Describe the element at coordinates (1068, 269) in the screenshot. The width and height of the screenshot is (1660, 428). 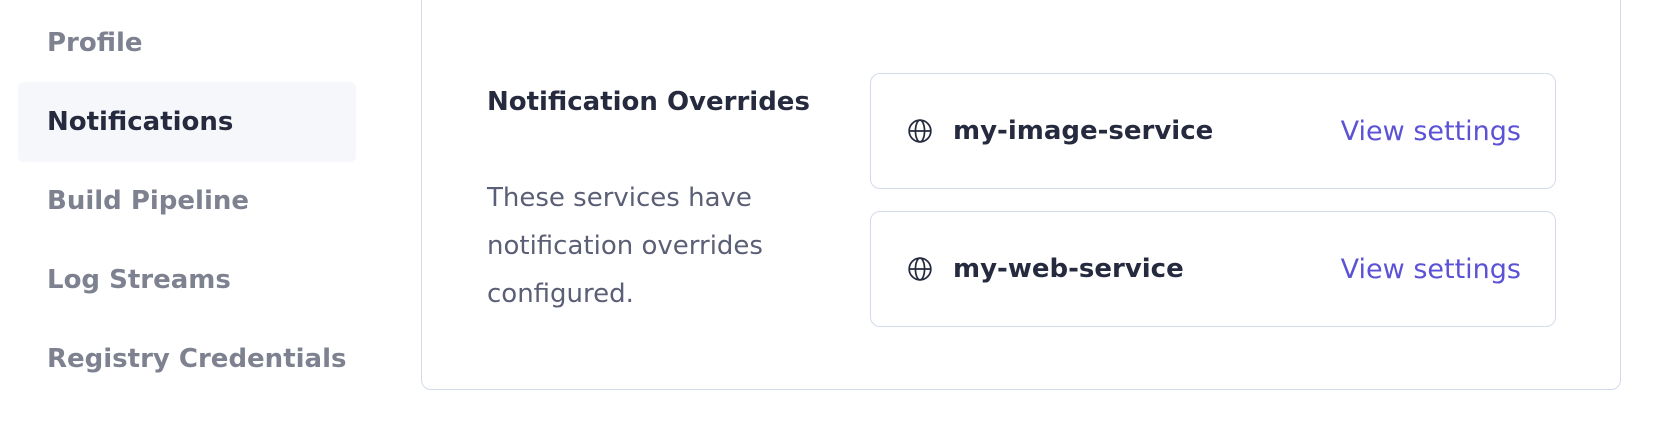
I see `service-name: my-web-service` at that location.